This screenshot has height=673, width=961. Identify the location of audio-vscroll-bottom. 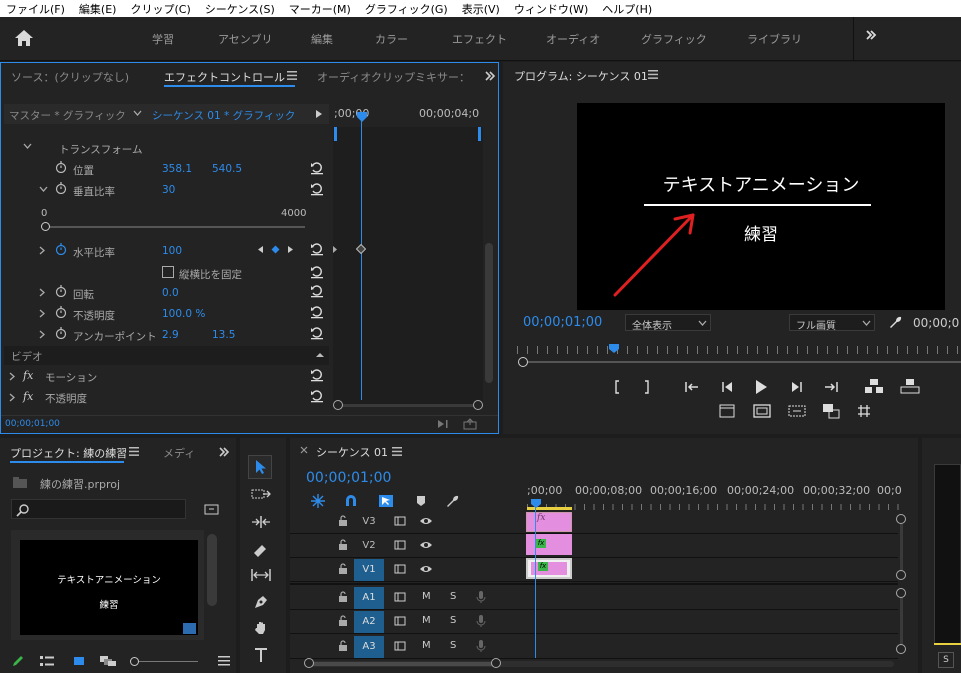
(901, 649).